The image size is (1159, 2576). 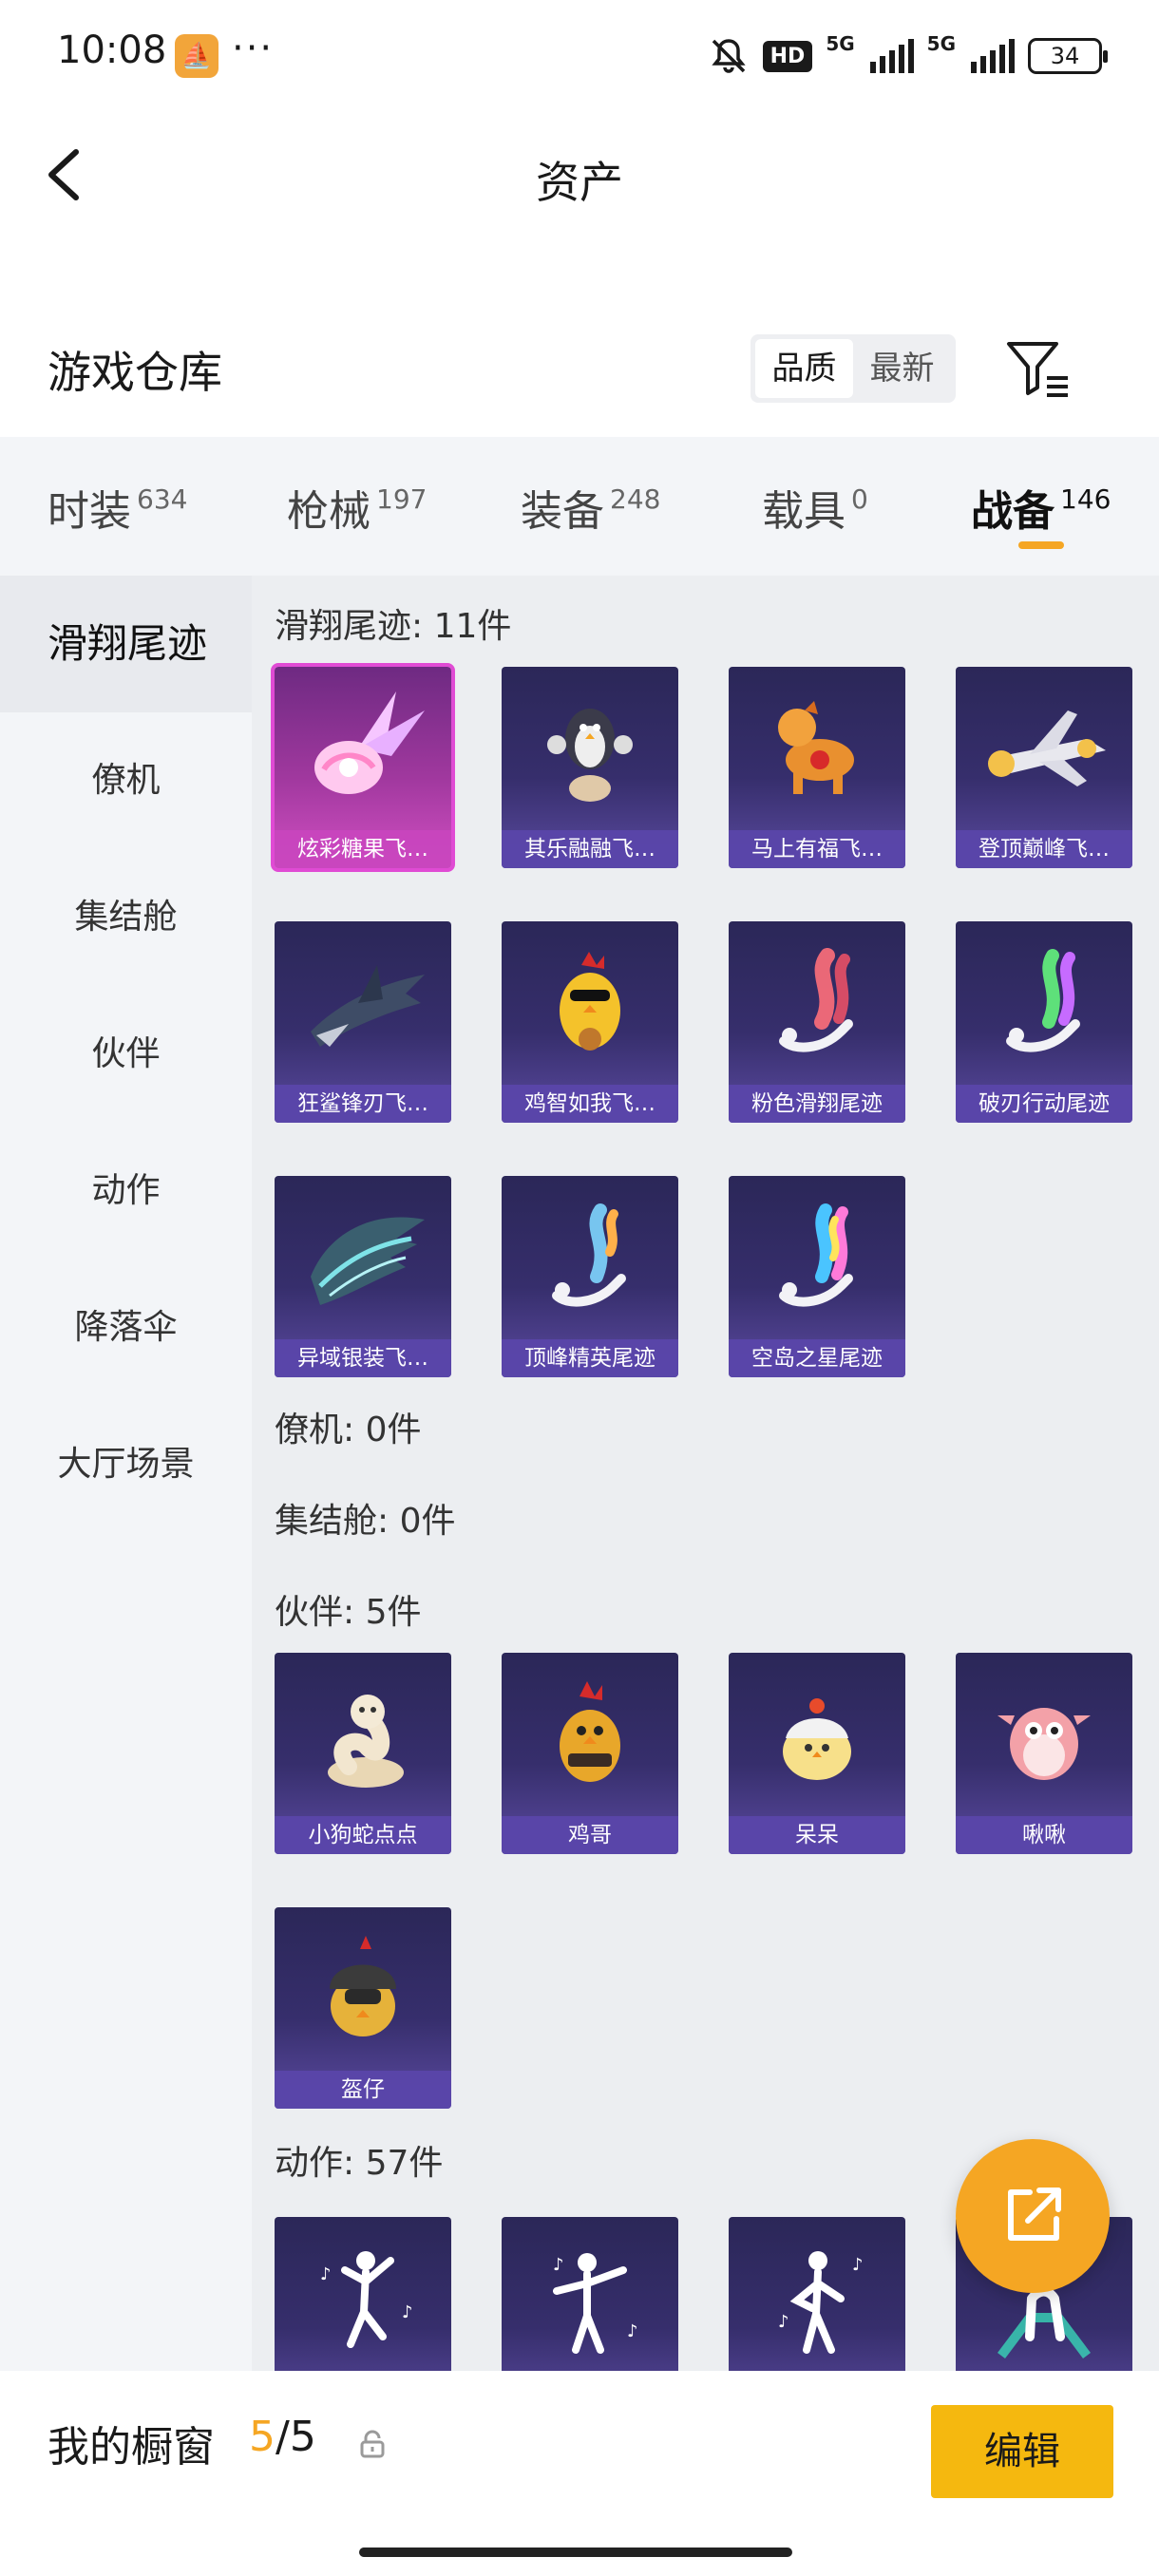 I want to click on section-title-pod: 集结舱: 0件, so click(x=365, y=1521).